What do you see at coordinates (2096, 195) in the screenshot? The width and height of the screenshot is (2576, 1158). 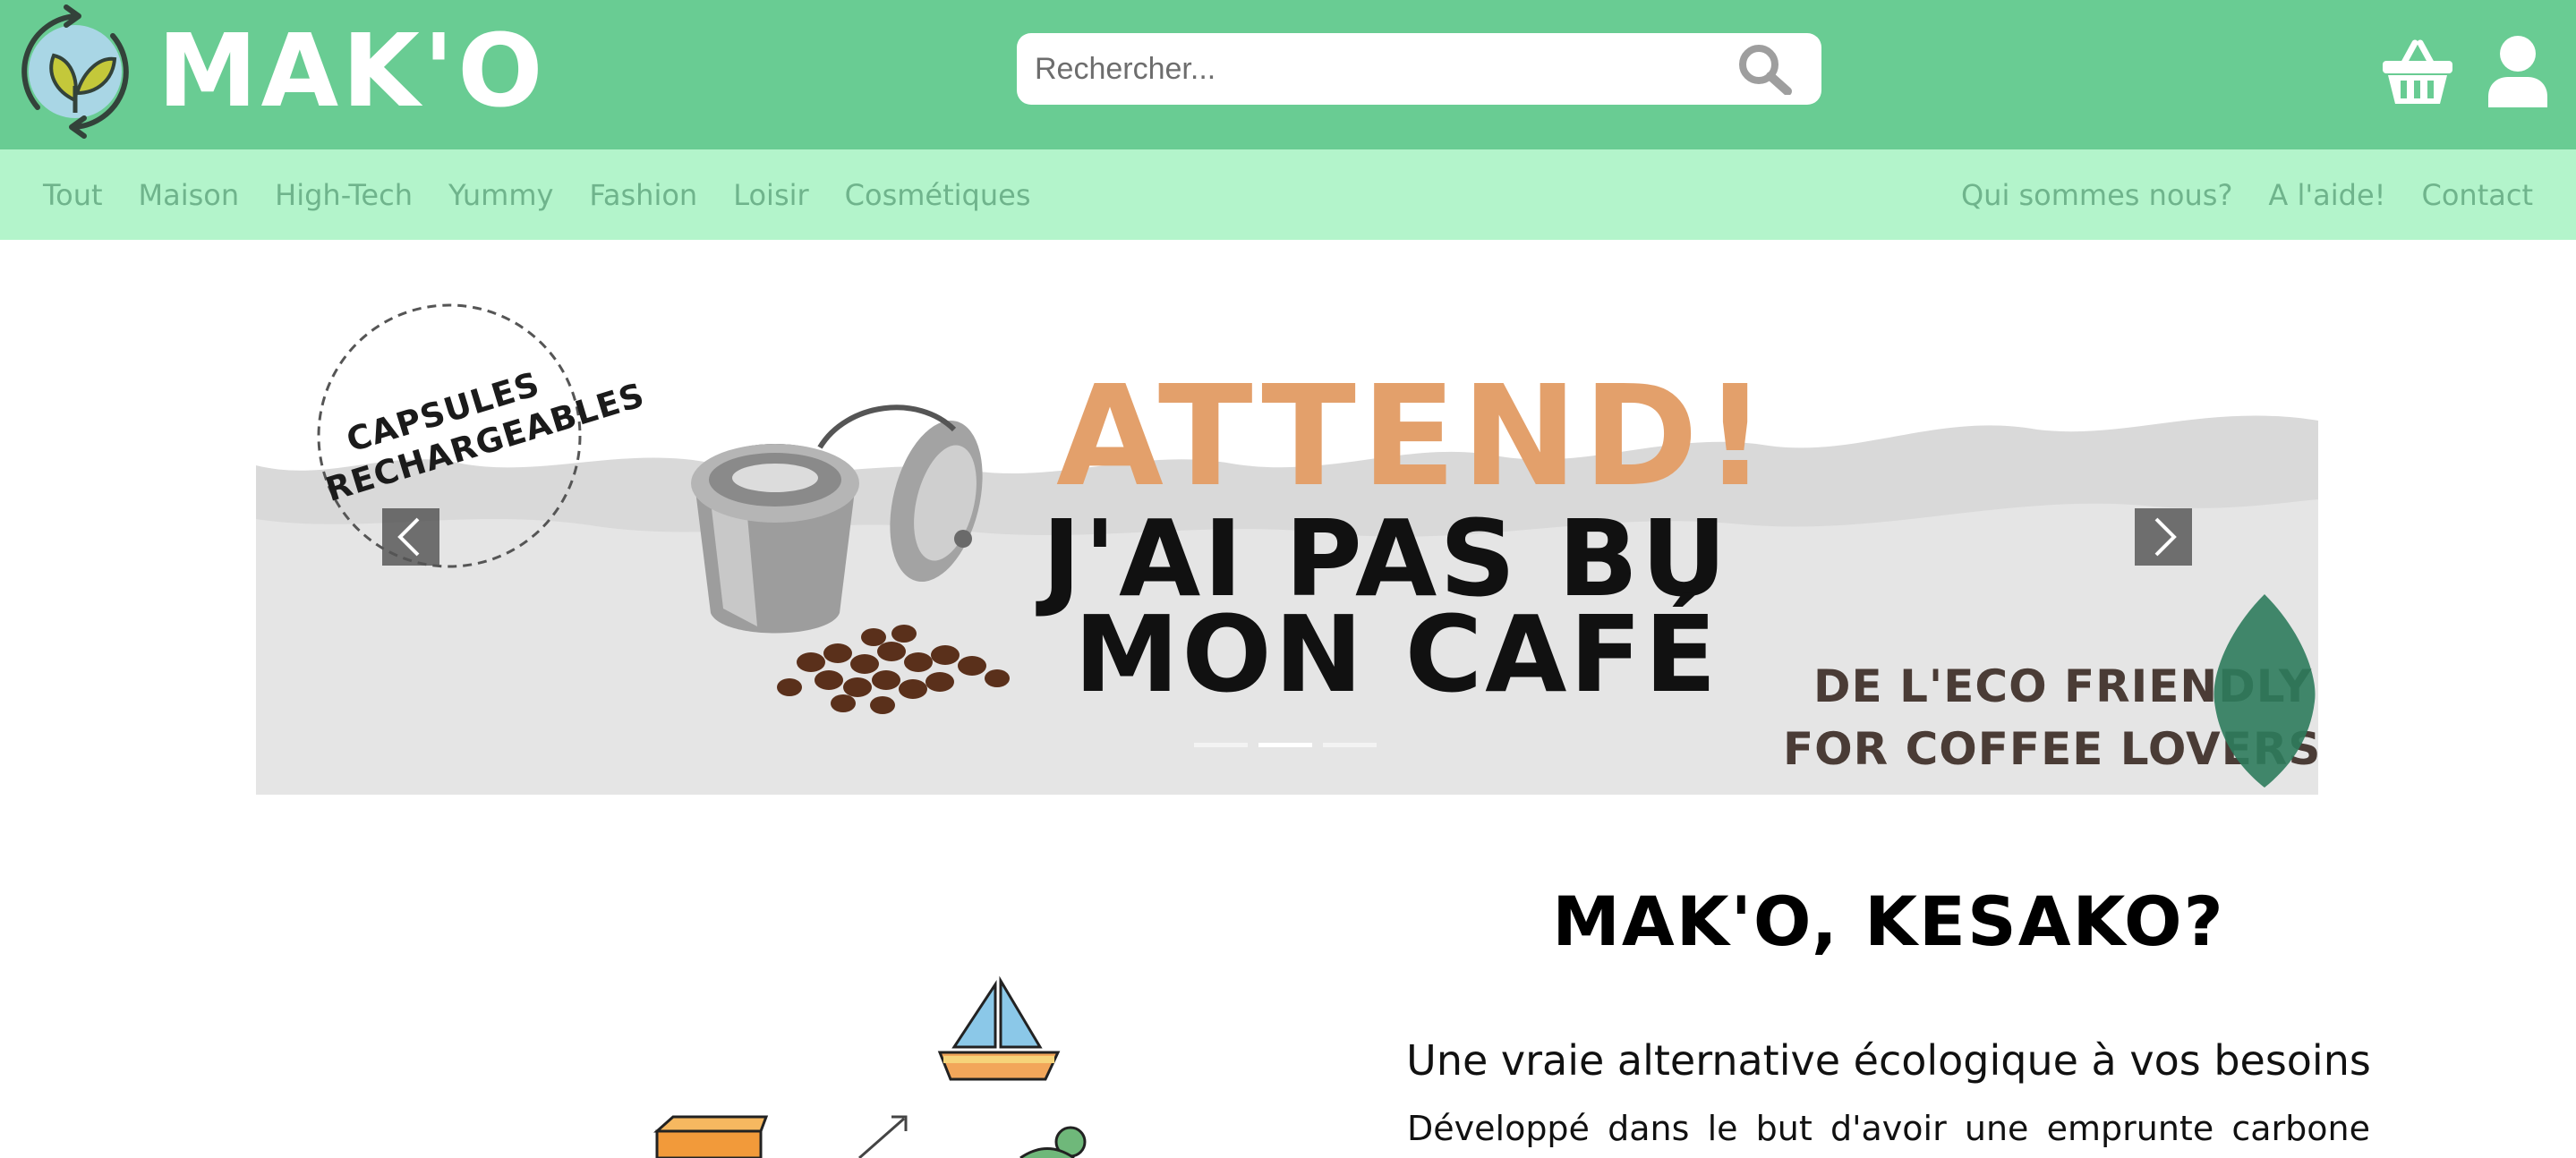 I see `nav-link-about: Qui sommes nous?` at bounding box center [2096, 195].